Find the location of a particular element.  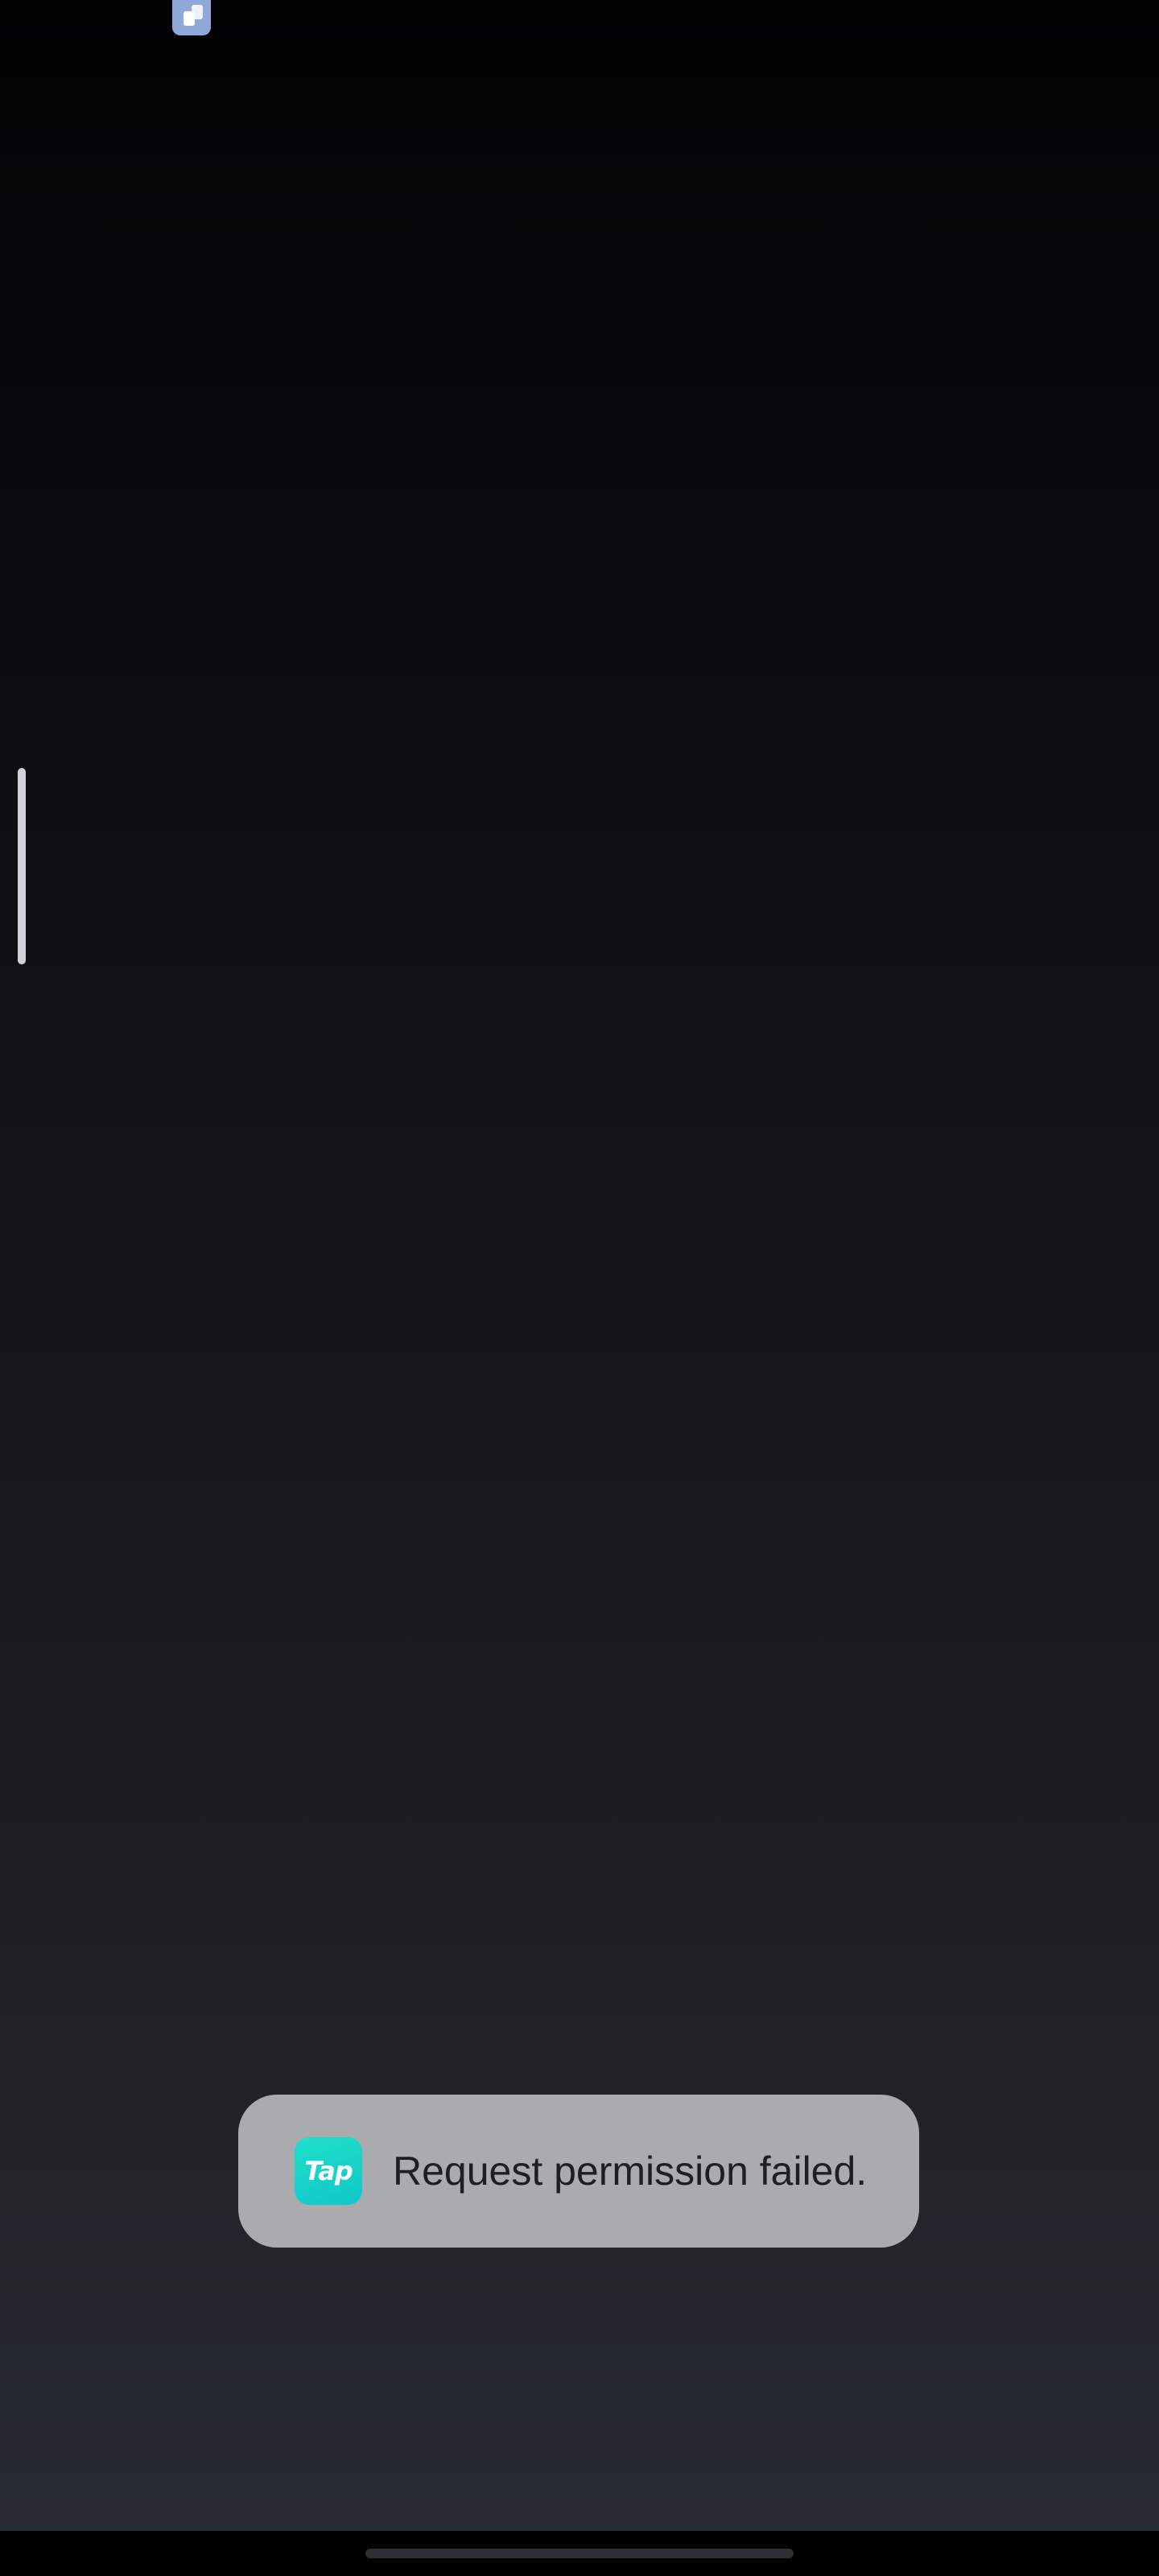

navigation-bar is located at coordinates (579, 2553).